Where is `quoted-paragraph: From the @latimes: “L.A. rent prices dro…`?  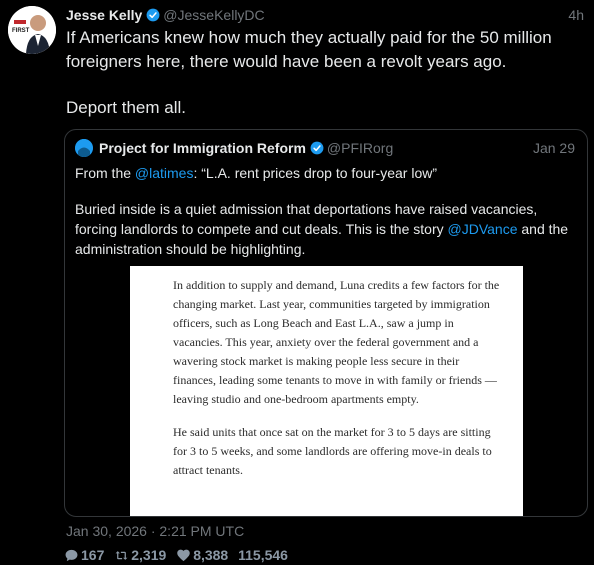 quoted-paragraph: From the @latimes: “L.A. rent prices dro… is located at coordinates (327, 173).